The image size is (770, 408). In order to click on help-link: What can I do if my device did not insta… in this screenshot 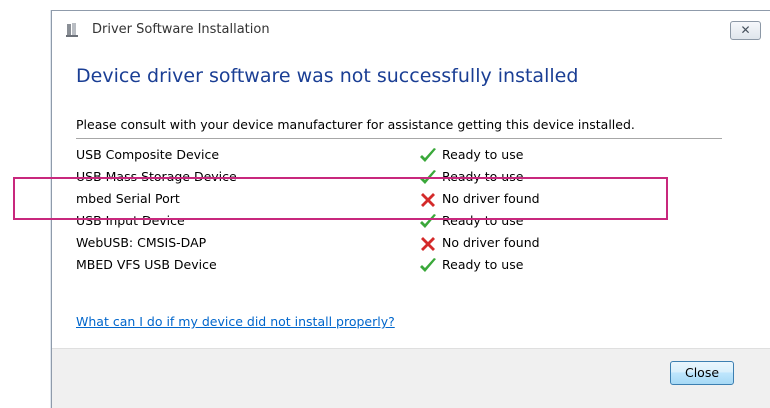, I will do `click(235, 321)`.